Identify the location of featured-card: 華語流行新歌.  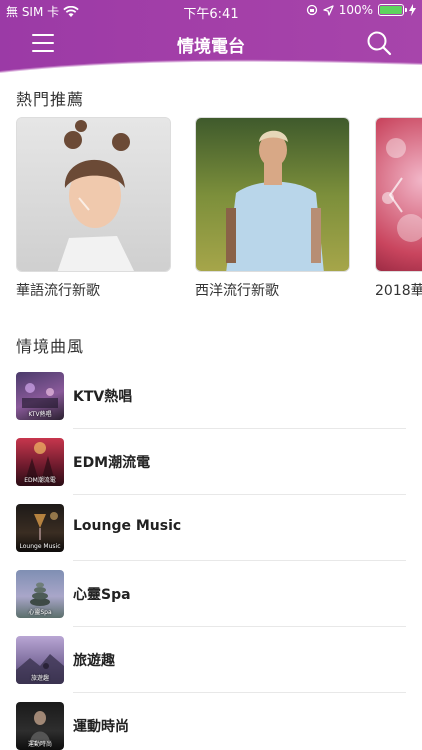
(93, 208).